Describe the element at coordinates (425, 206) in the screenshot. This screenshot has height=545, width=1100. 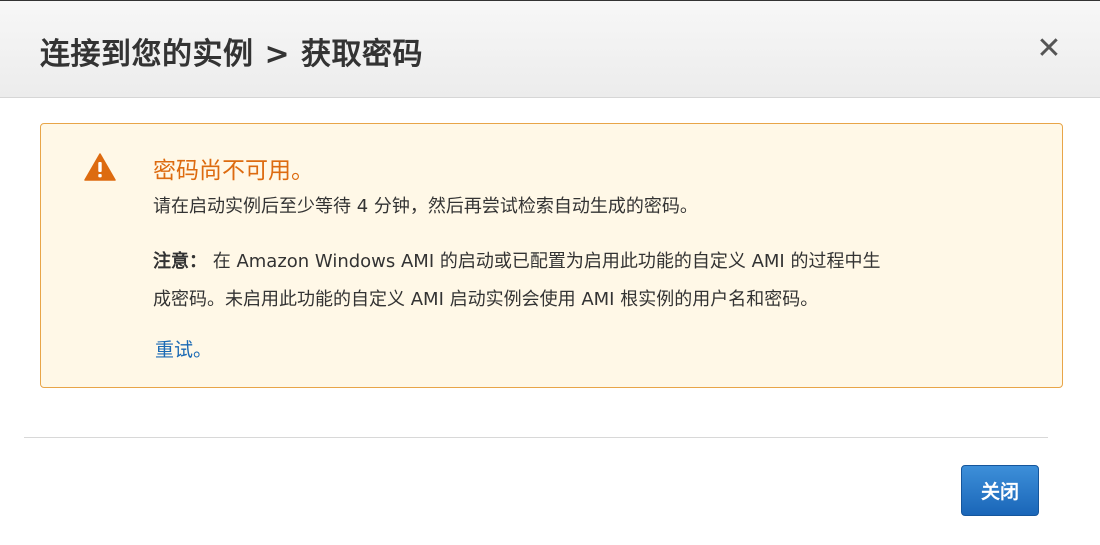
I see `alert-description: 请在启动实例后至少等待 4 分钟，然后再尝试检索自动生成的密码。` at that location.